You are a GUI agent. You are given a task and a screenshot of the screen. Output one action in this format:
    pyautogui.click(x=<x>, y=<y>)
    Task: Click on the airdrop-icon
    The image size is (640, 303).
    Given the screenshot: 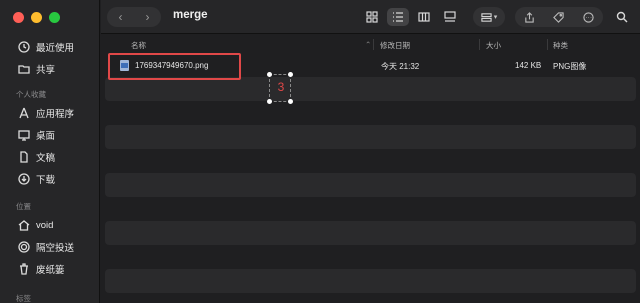 What is the action you would take?
    pyautogui.click(x=24, y=247)
    